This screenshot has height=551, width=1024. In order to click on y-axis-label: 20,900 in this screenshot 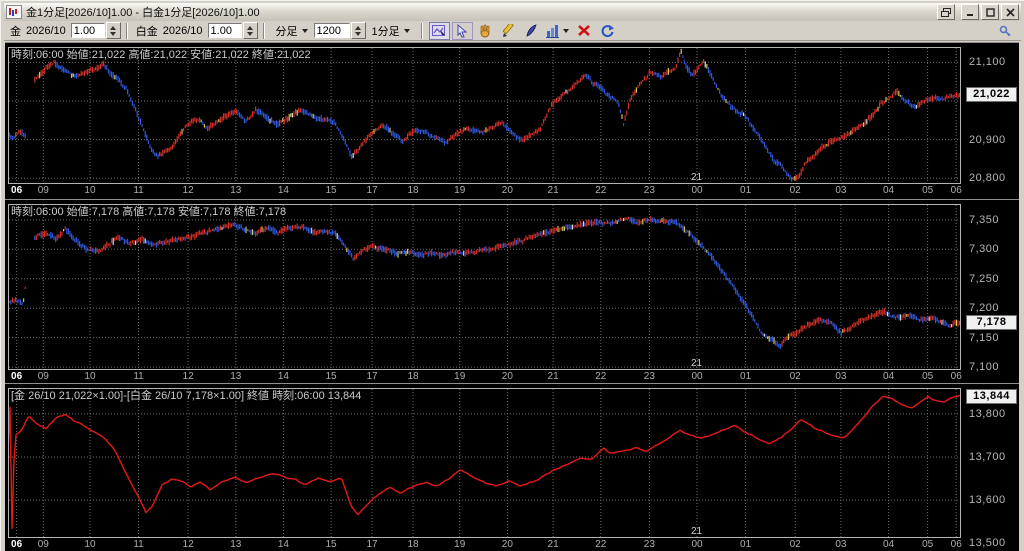, I will do `click(987, 139)`.